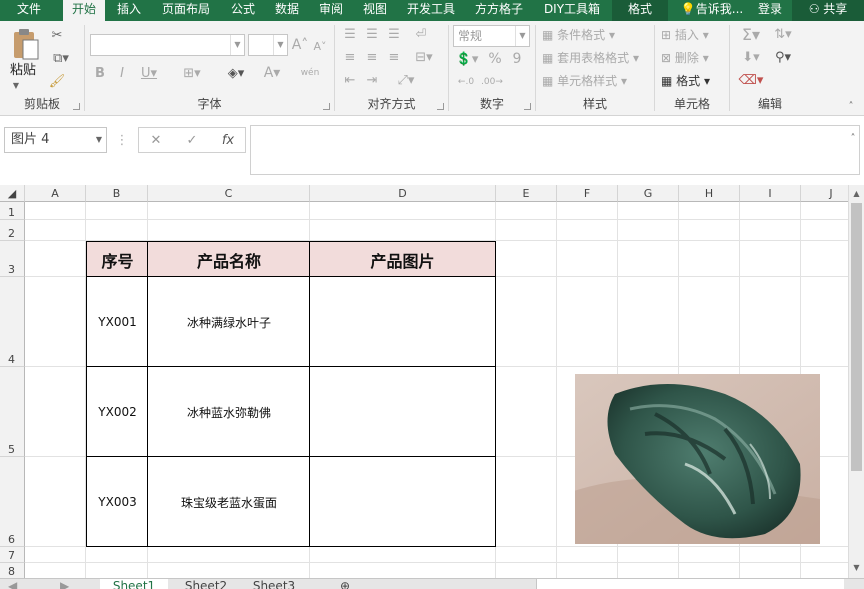 This screenshot has height=589, width=864. What do you see at coordinates (685, 35) in the screenshot?
I see `insert-cells-button: ⊞ 插入 ▾` at bounding box center [685, 35].